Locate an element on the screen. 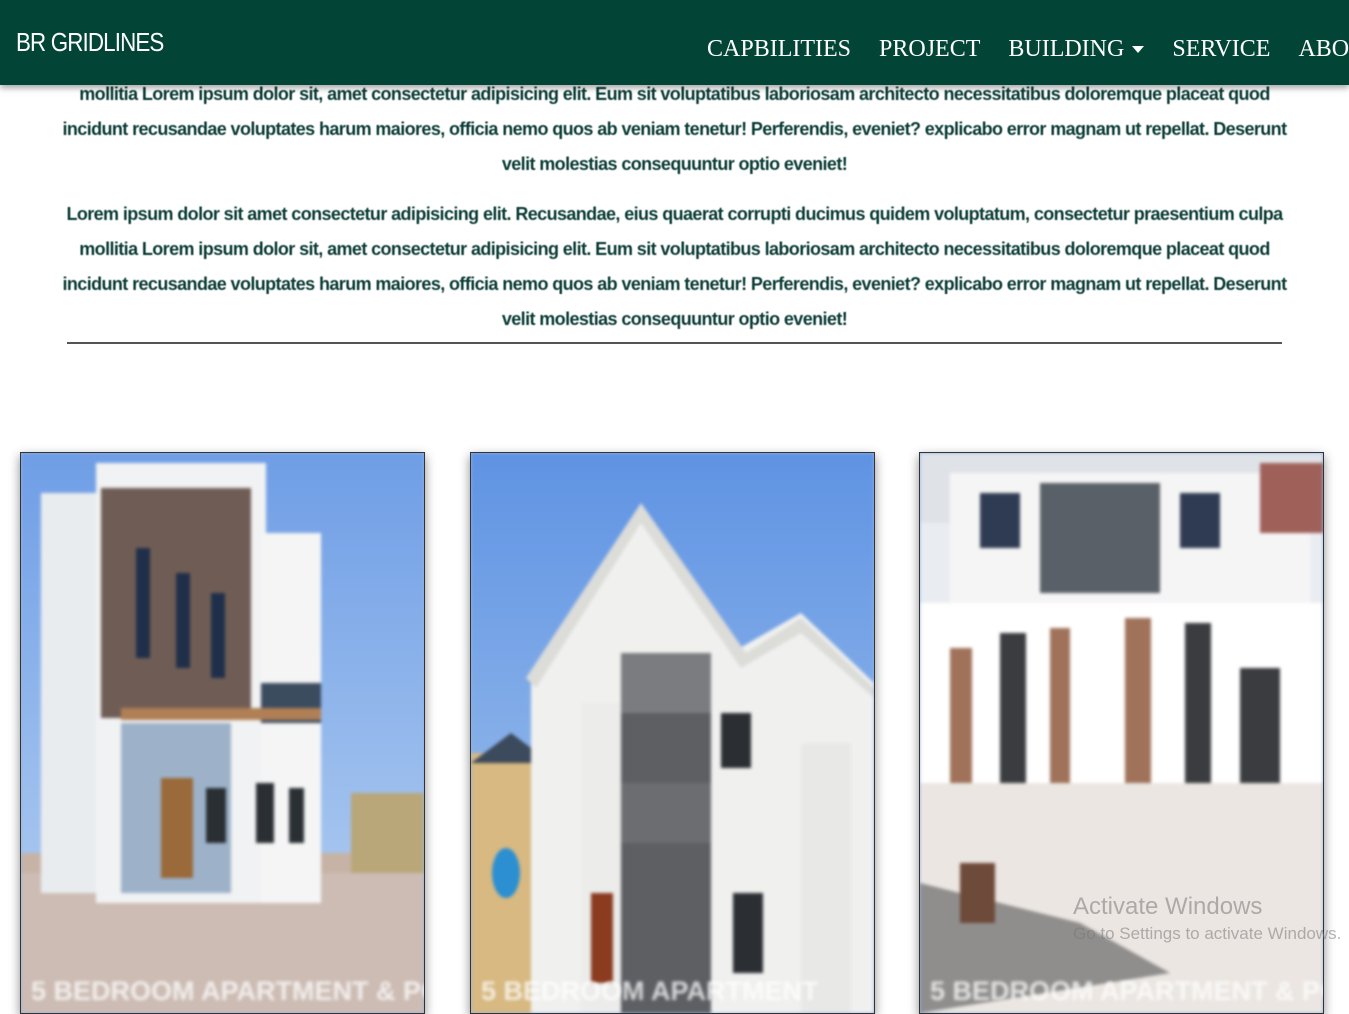  nav-item-about: ABOUT is located at coordinates (1323, 49).